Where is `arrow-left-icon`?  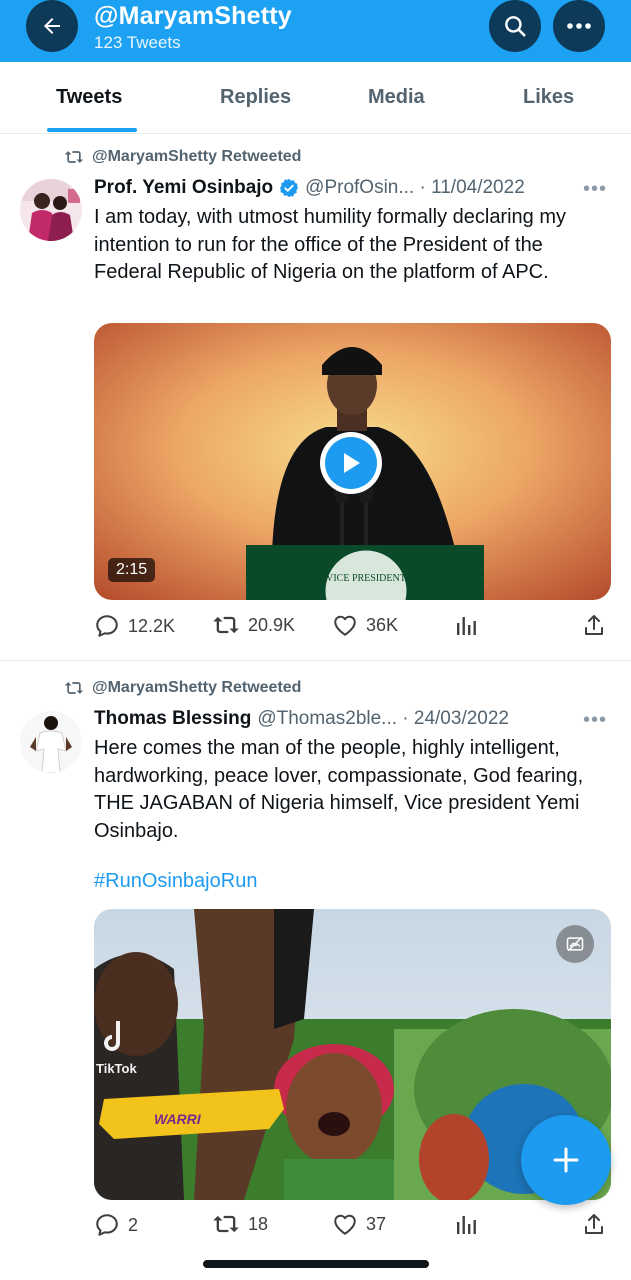
arrow-left-icon is located at coordinates (52, 26).